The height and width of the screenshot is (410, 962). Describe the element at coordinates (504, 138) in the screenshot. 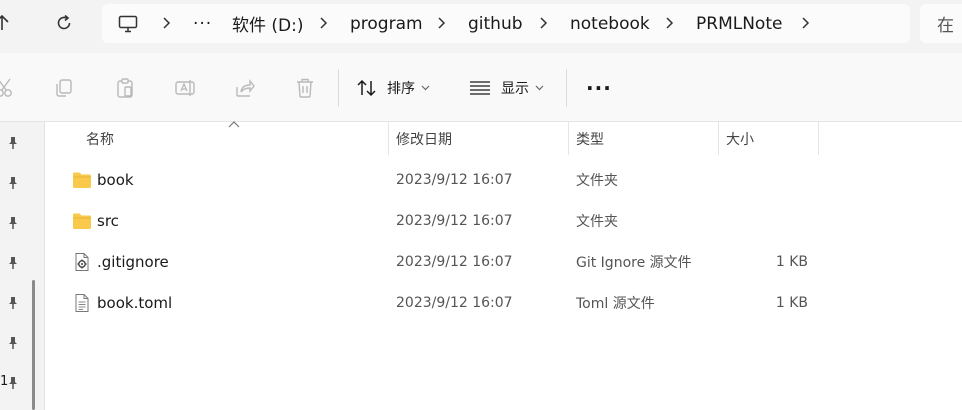

I see `column-header-row: 名称 修改日期 类型 大小` at that location.